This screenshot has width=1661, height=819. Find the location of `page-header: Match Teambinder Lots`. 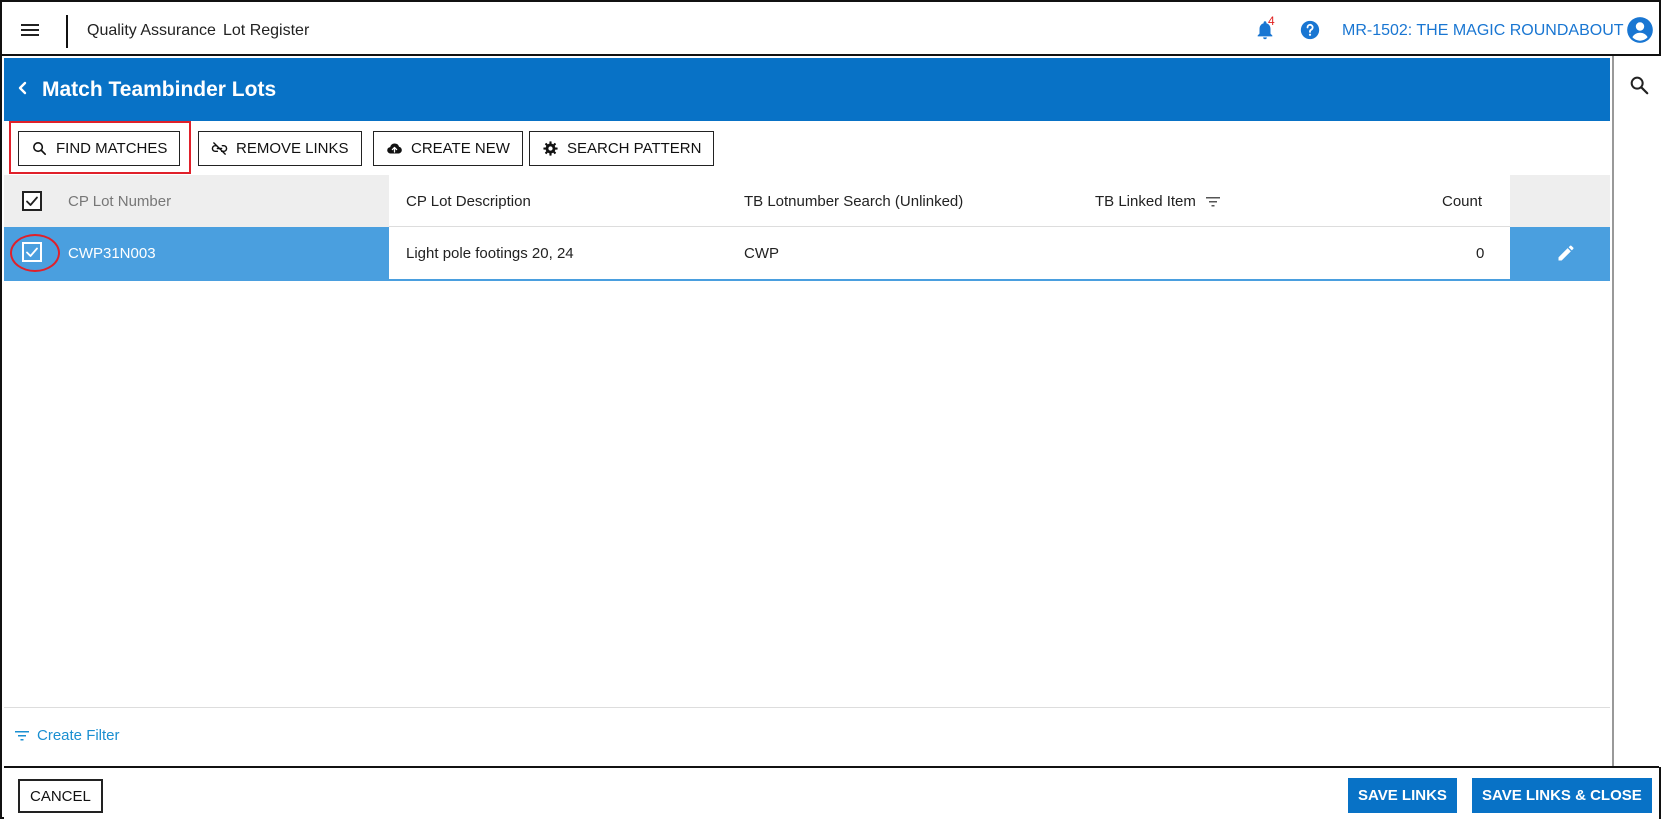

page-header: Match Teambinder Lots is located at coordinates (807, 89).